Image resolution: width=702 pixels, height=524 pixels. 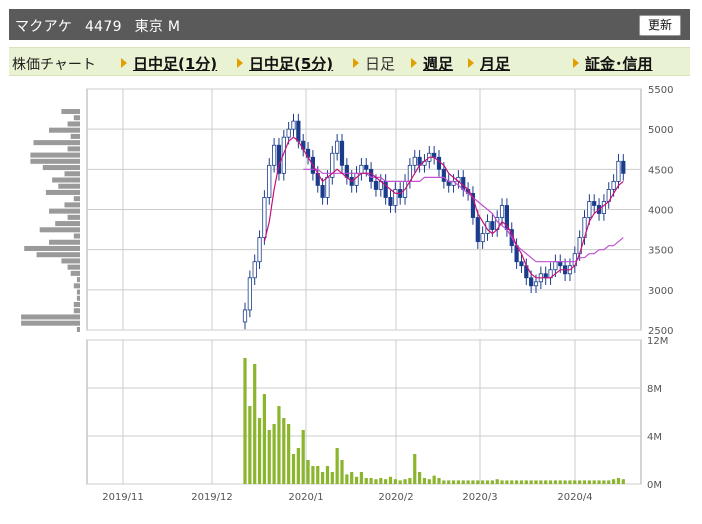 What do you see at coordinates (574, 497) in the screenshot?
I see `x-tick-label: 2020/4` at bounding box center [574, 497].